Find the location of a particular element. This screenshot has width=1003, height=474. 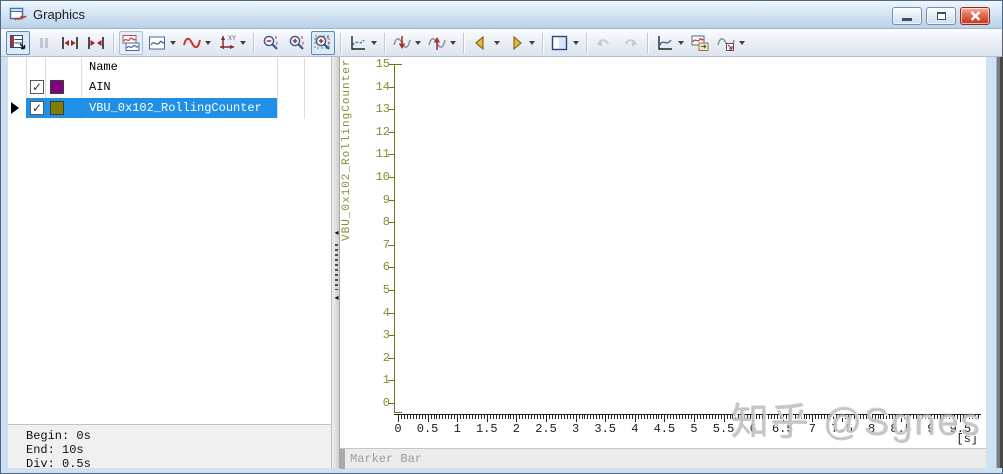

panel-splitter: ◂ ◂ is located at coordinates (335, 262).